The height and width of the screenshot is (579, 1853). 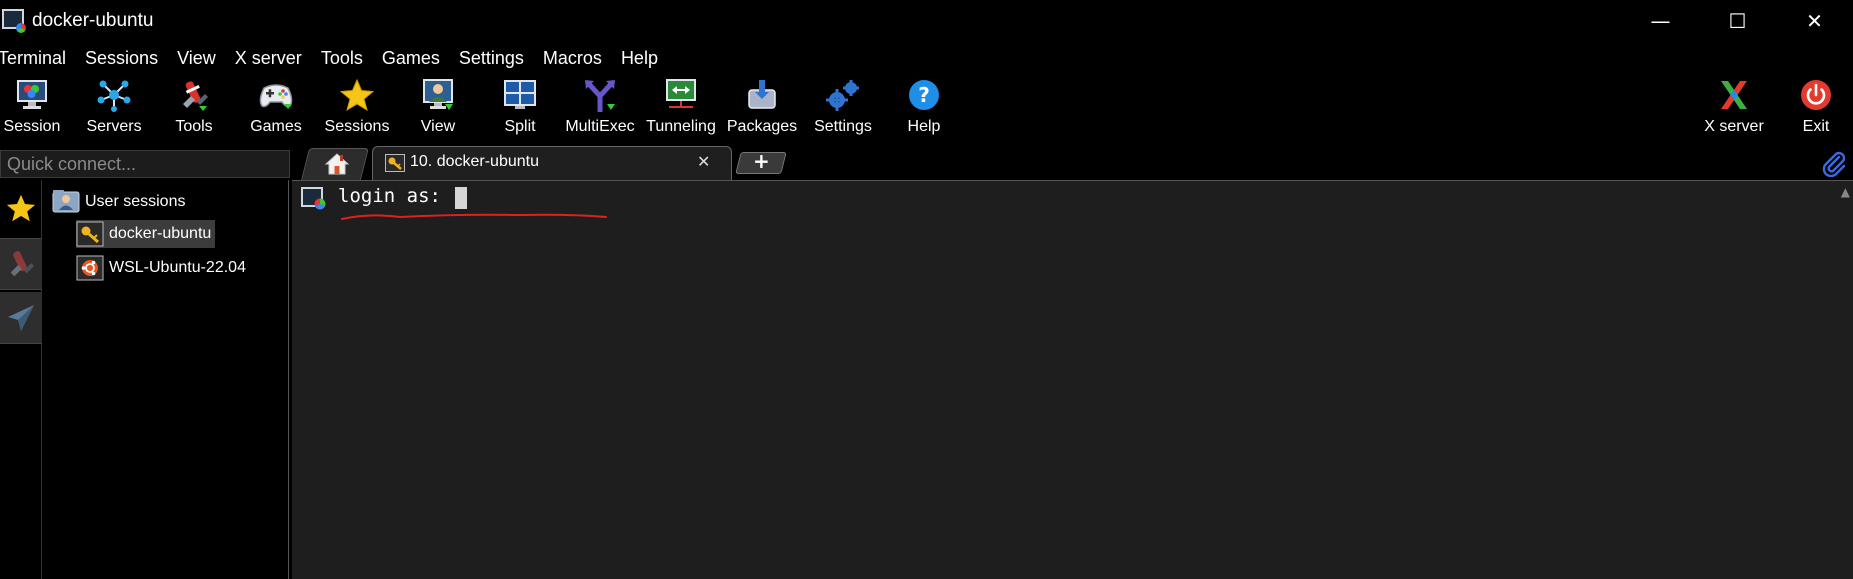 What do you see at coordinates (411, 58) in the screenshot?
I see `menu-games: Games` at bounding box center [411, 58].